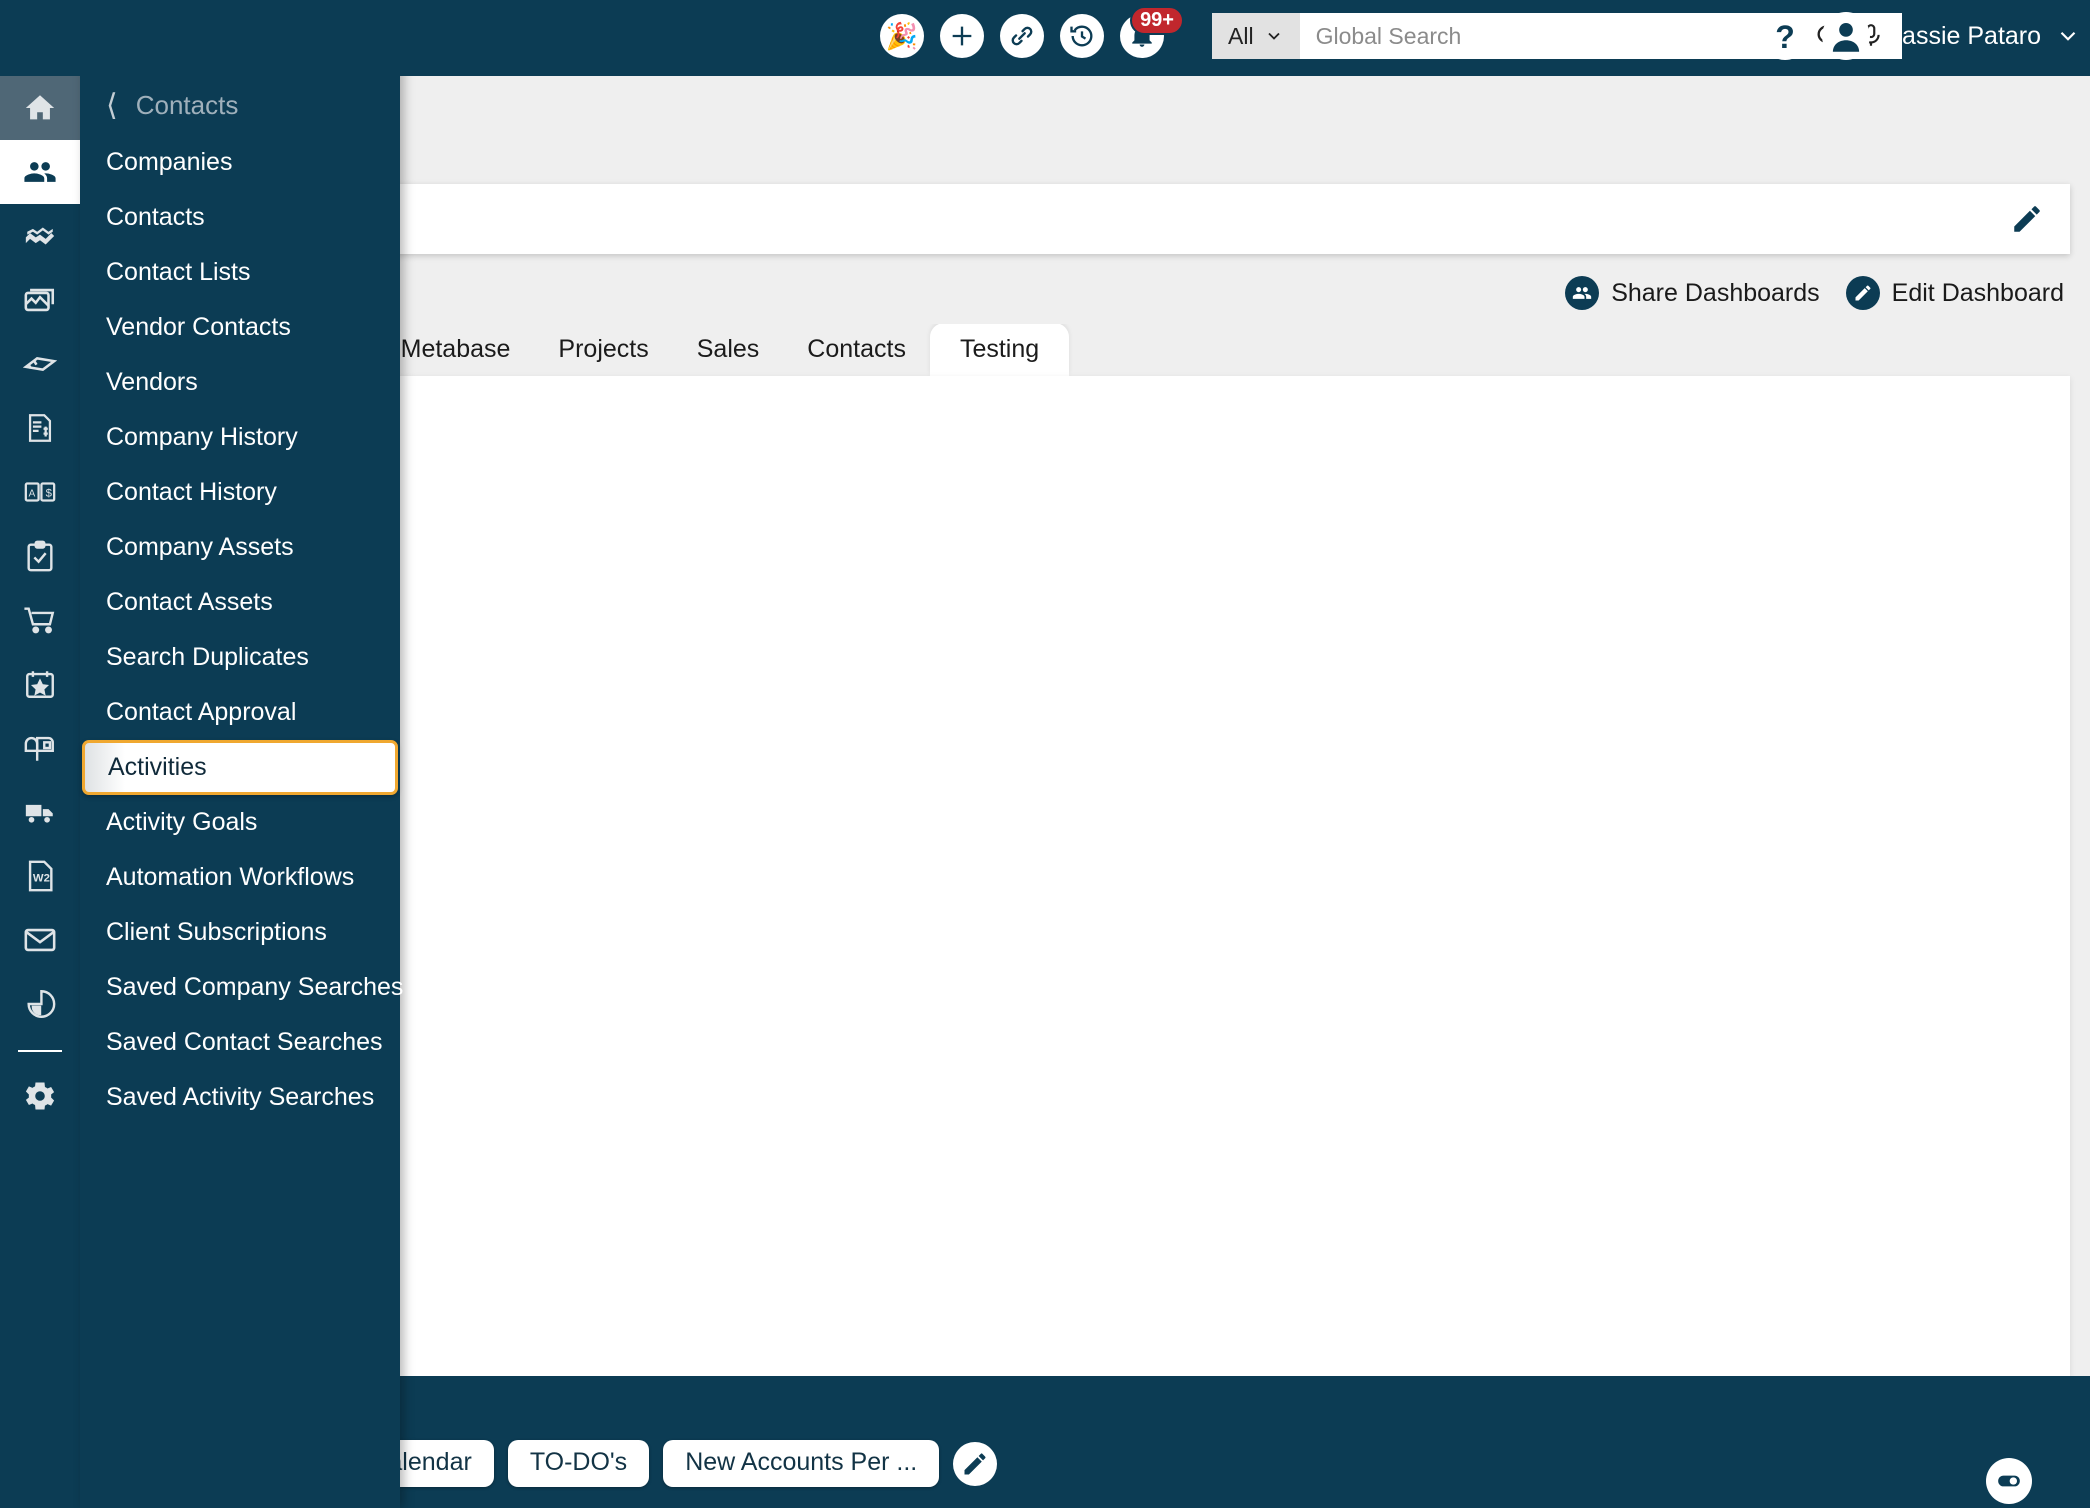 This screenshot has width=2090, height=1508. Describe the element at coordinates (41, 879) in the screenshot. I see `svg-text: W2` at that location.